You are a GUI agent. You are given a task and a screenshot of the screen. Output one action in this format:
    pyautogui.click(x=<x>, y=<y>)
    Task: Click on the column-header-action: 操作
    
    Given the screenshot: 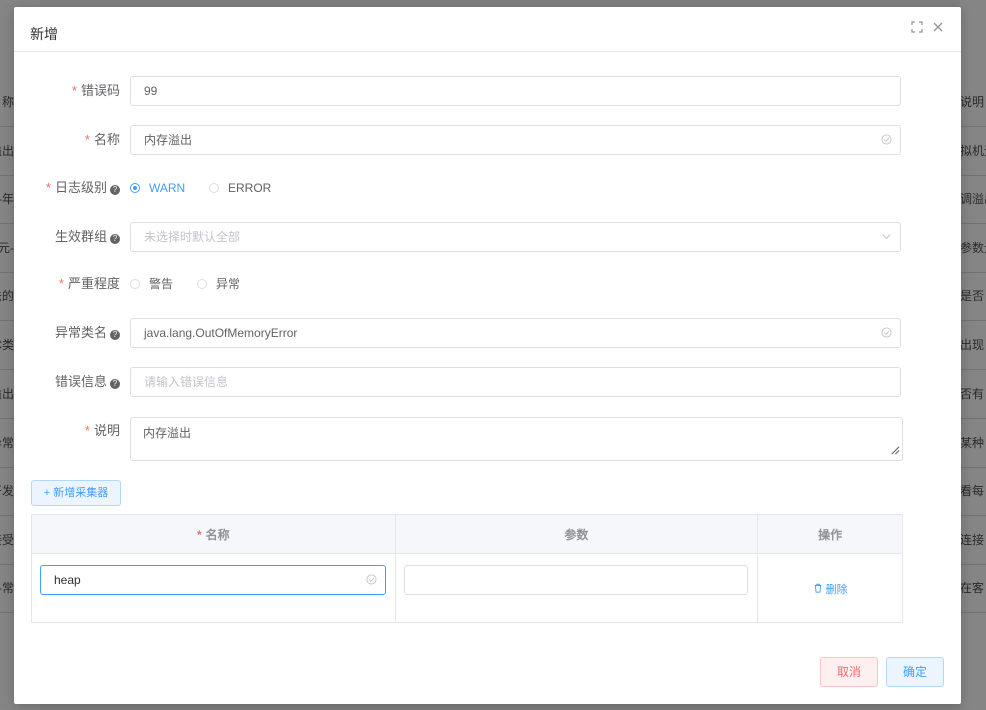 What is the action you would take?
    pyautogui.click(x=830, y=534)
    